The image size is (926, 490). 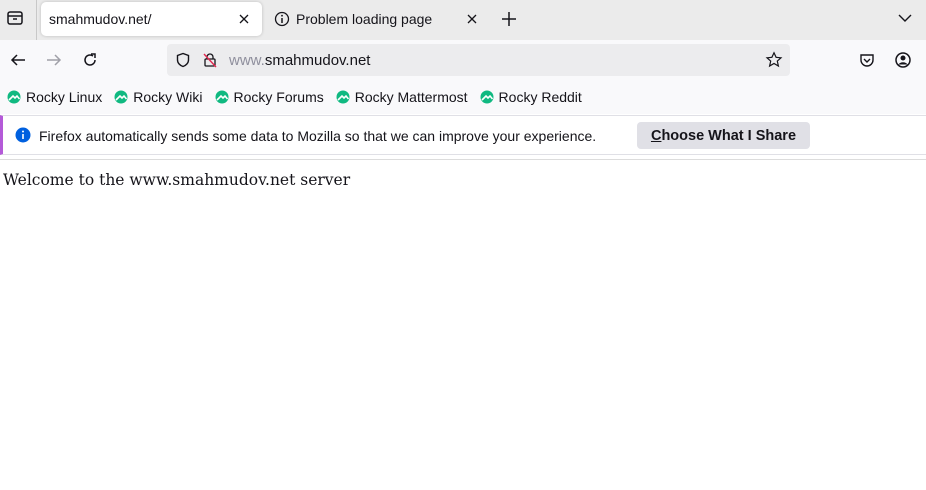 I want to click on url-prefix: www., so click(x=247, y=60).